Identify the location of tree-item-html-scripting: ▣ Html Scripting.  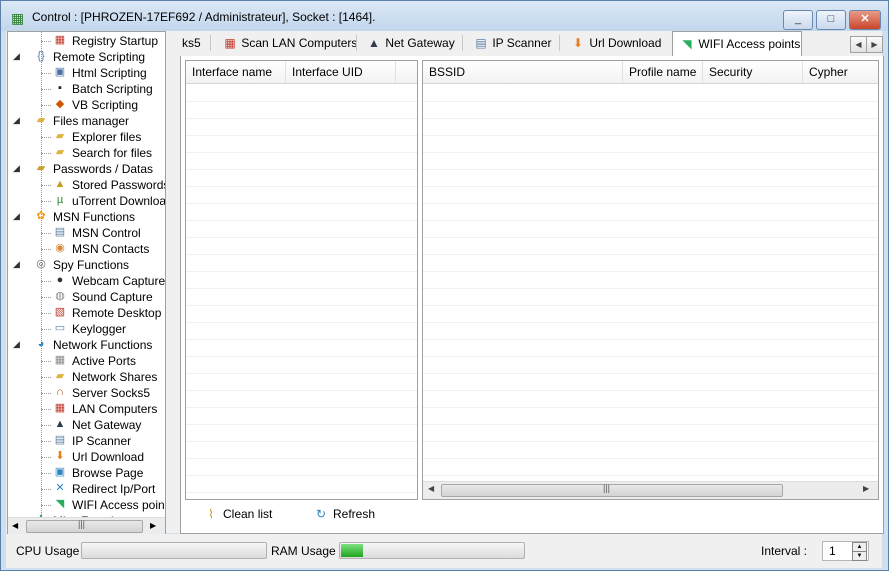
(86, 73).